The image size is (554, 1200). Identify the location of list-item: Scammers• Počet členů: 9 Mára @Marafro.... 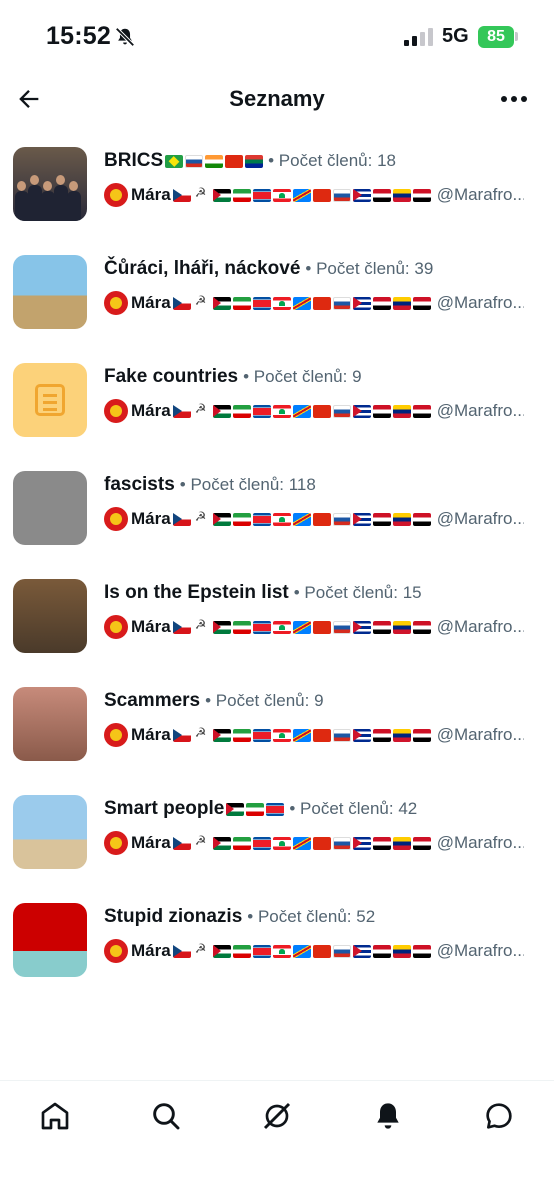
(277, 732).